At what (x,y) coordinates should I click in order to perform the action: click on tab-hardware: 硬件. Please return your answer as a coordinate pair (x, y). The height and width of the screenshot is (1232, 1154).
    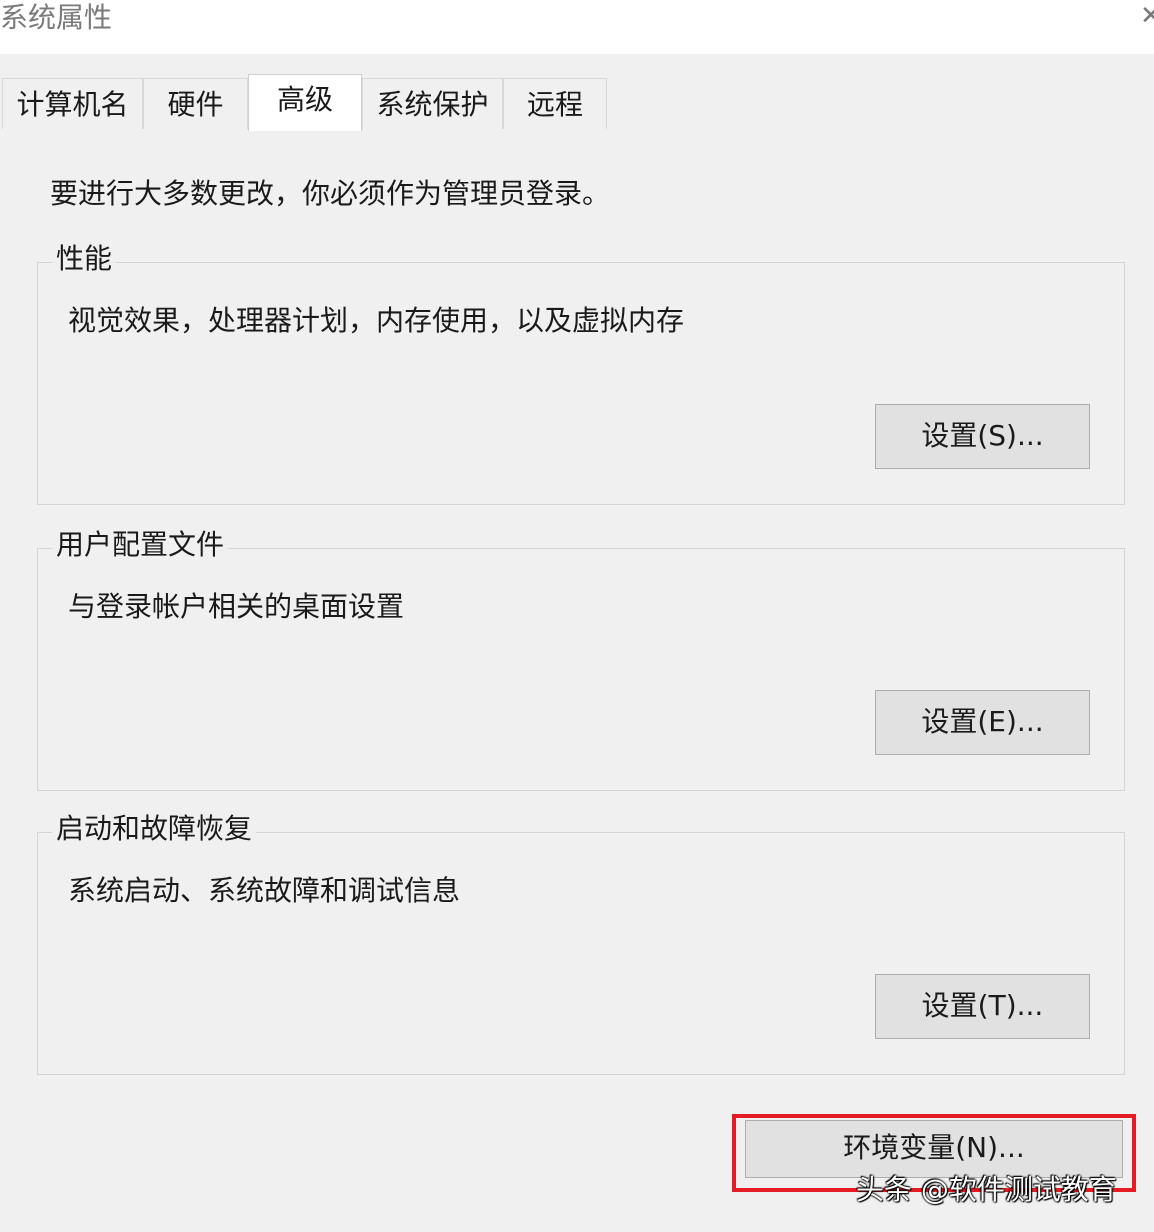
    Looking at the image, I should click on (195, 103).